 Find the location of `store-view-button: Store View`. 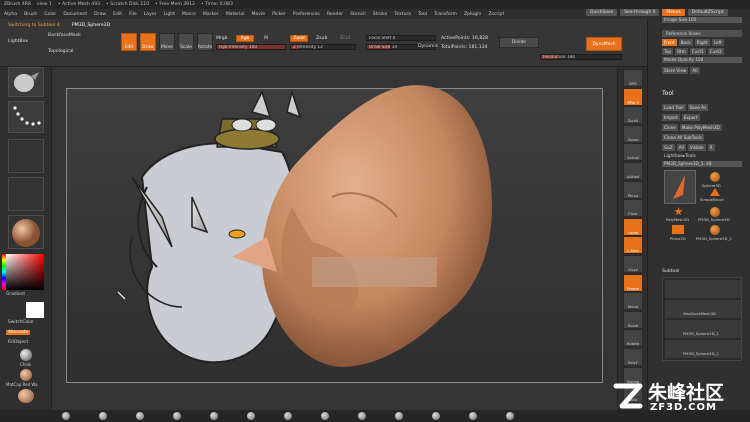

store-view-button: Store View is located at coordinates (675, 70).